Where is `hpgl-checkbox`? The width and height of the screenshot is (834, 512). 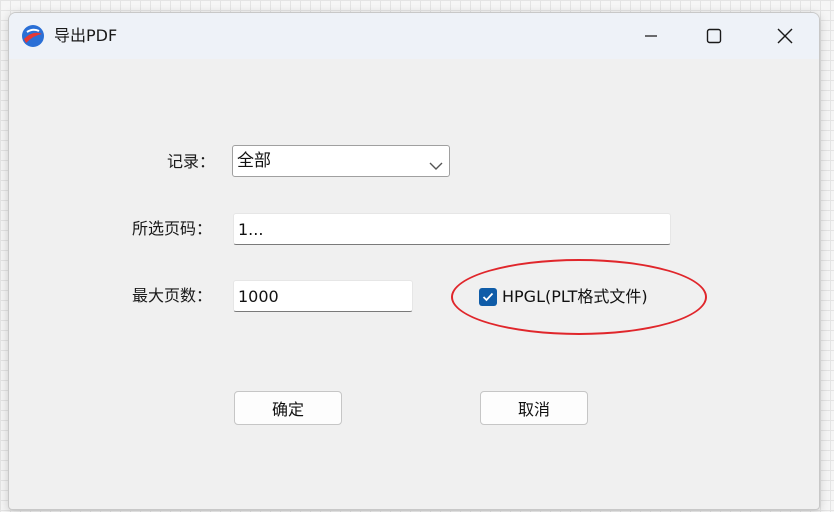
hpgl-checkbox is located at coordinates (488, 297).